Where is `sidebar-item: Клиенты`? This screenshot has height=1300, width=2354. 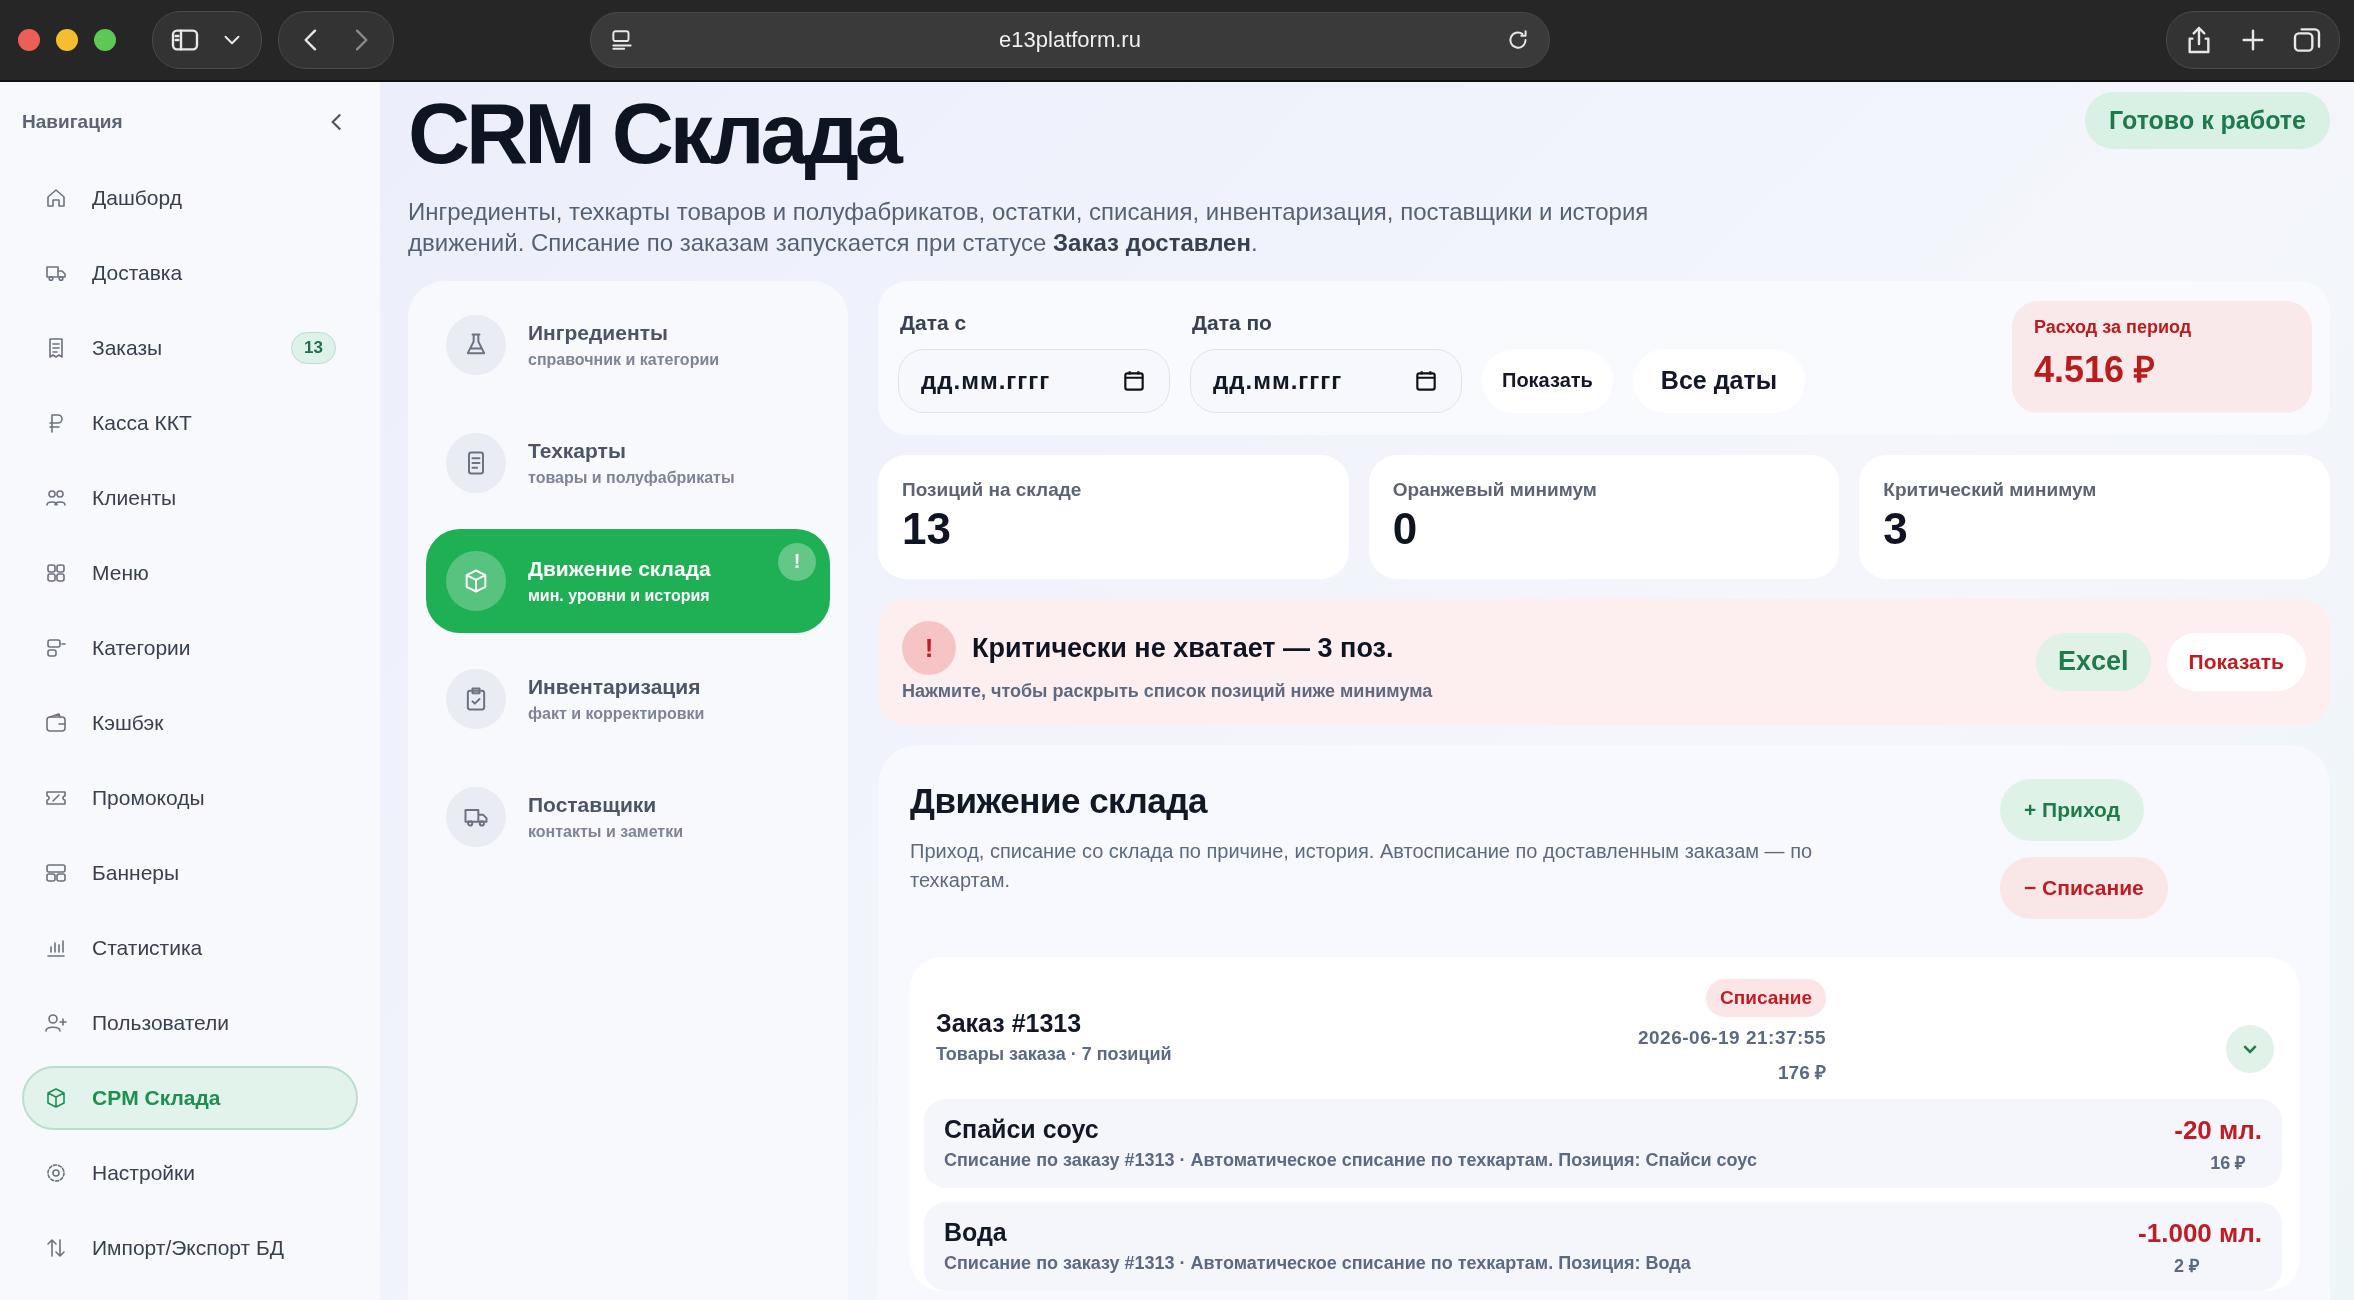
sidebar-item: Клиенты is located at coordinates (190, 498).